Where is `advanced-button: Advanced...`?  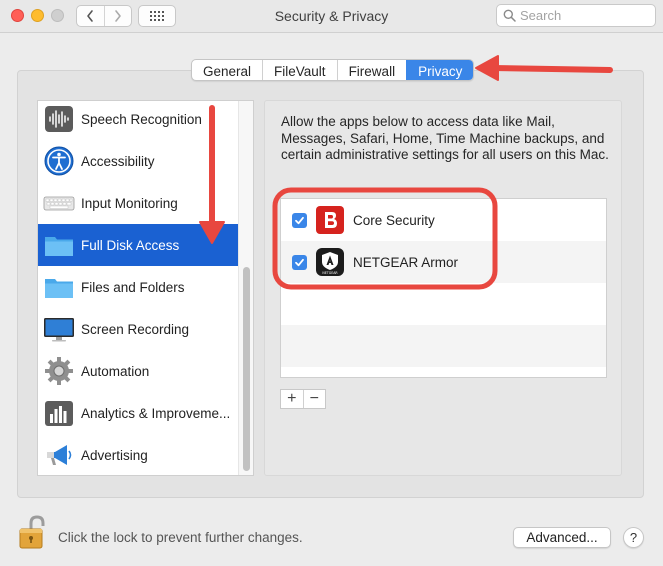 advanced-button: Advanced... is located at coordinates (562, 537).